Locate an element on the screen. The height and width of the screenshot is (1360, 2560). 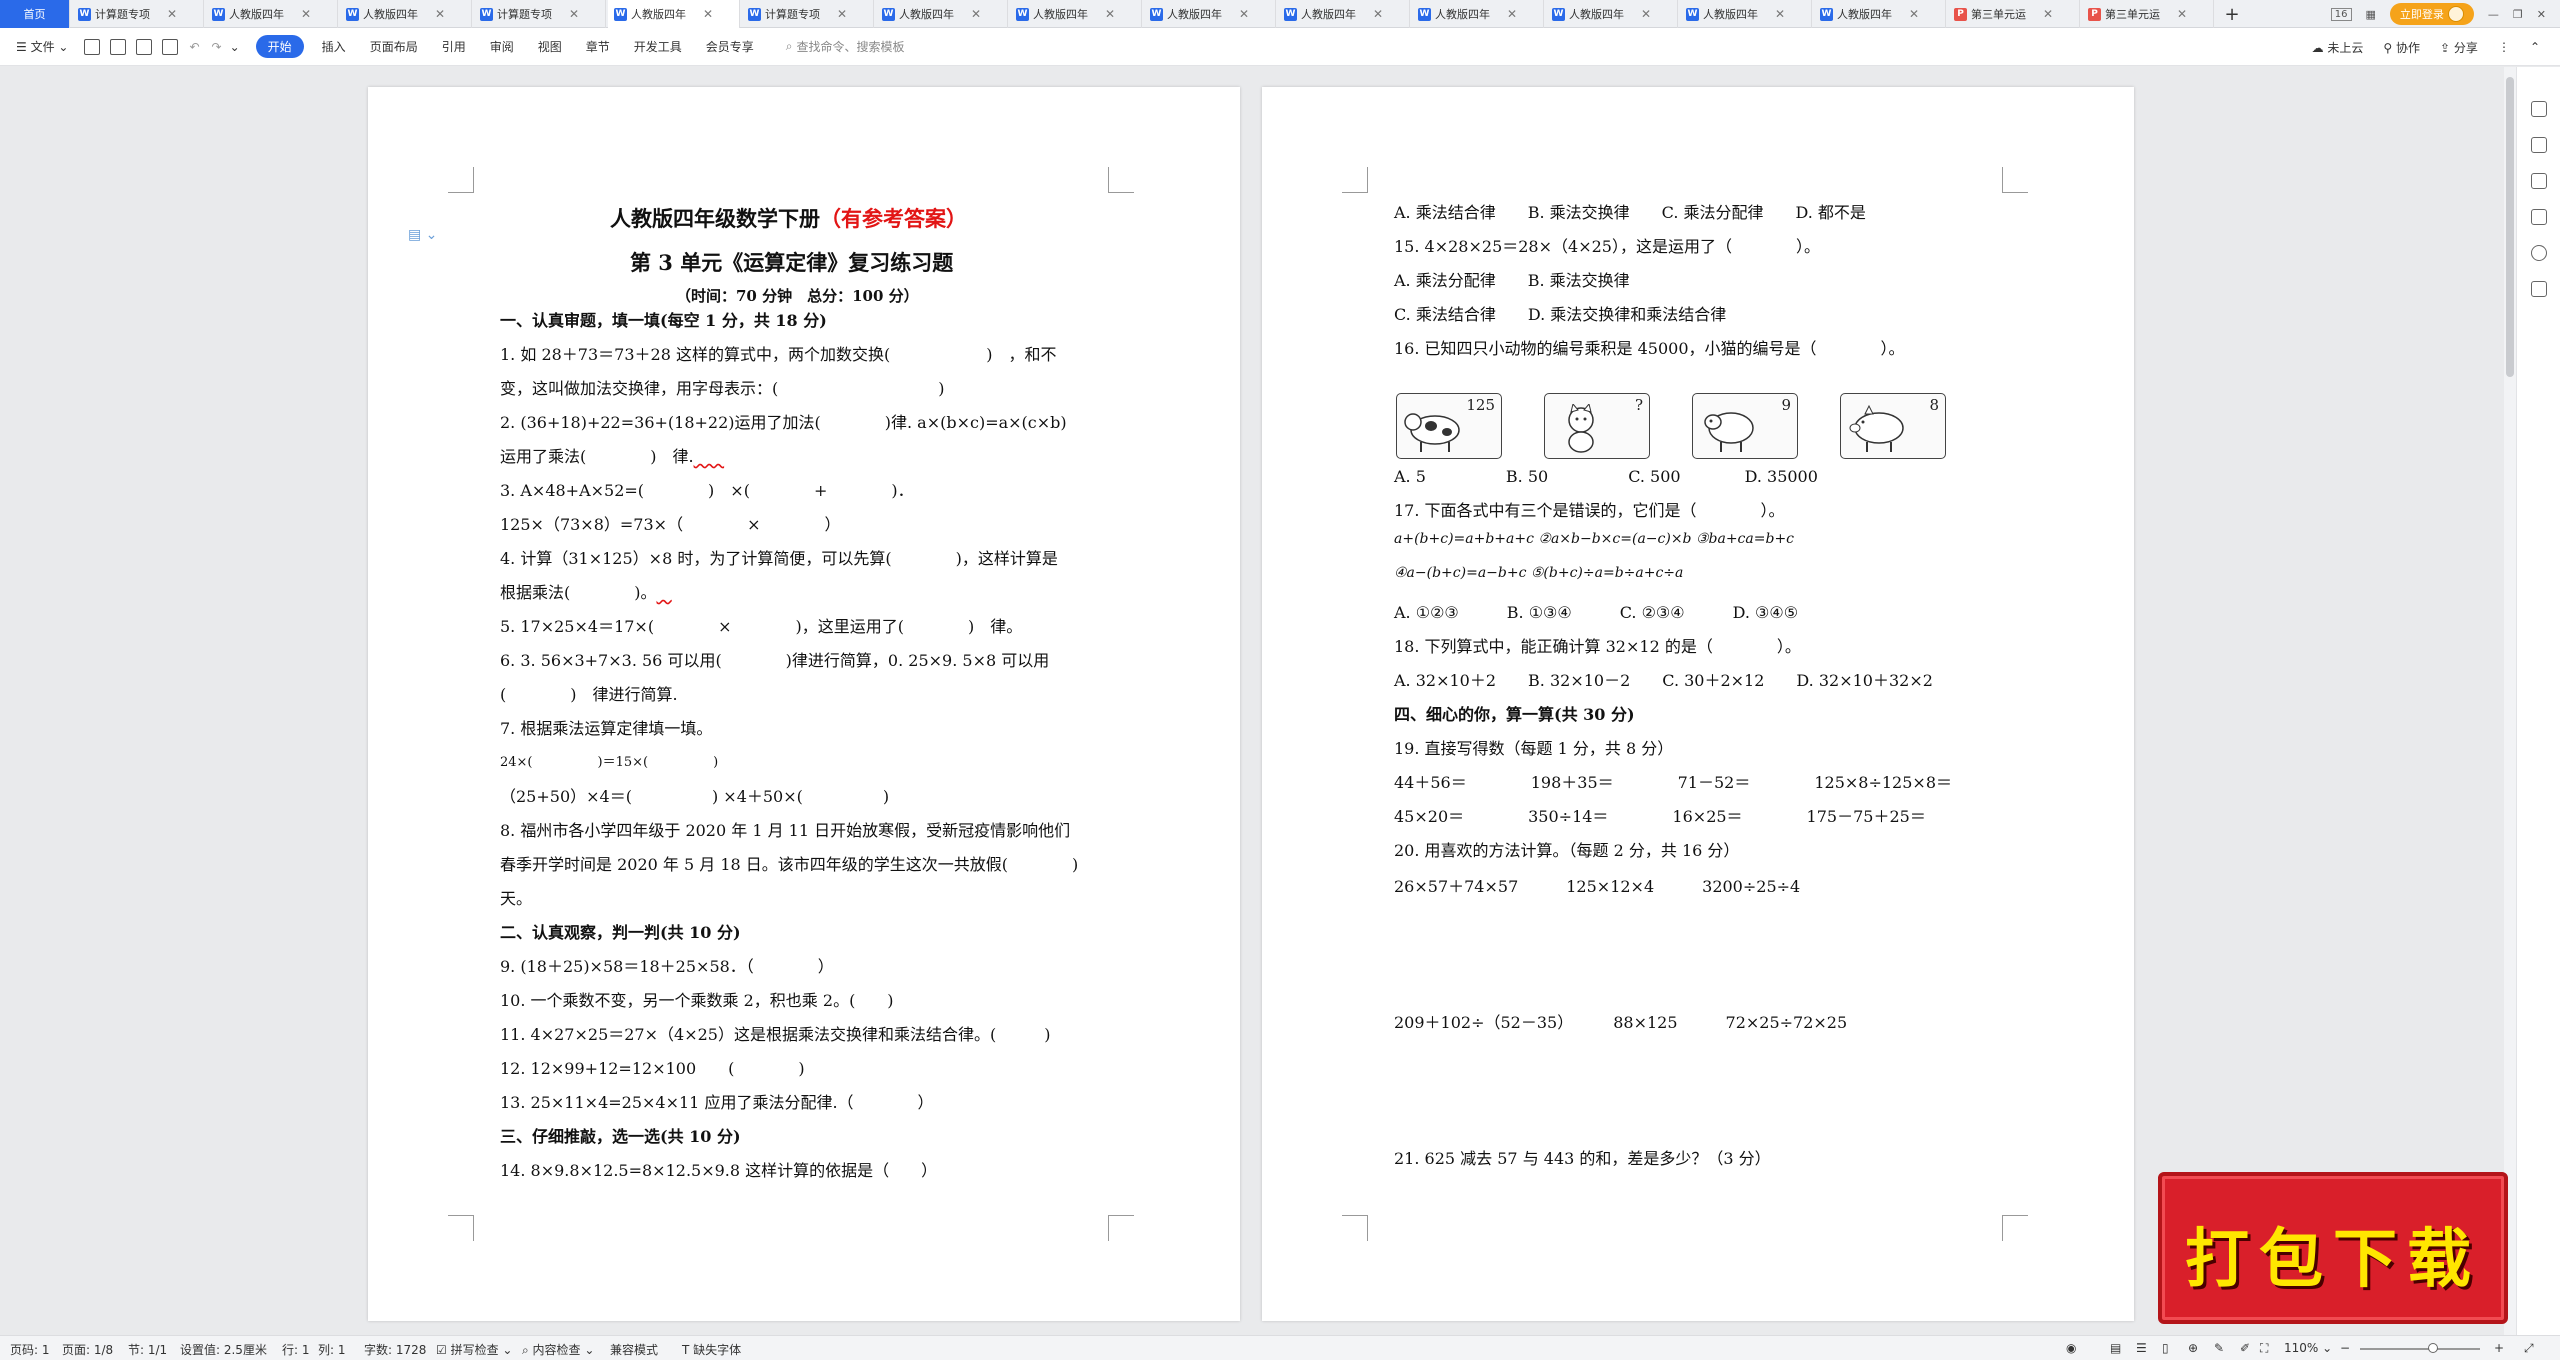
tab-document-active: W 人教版四年 ✕ is located at coordinates (674, 14).